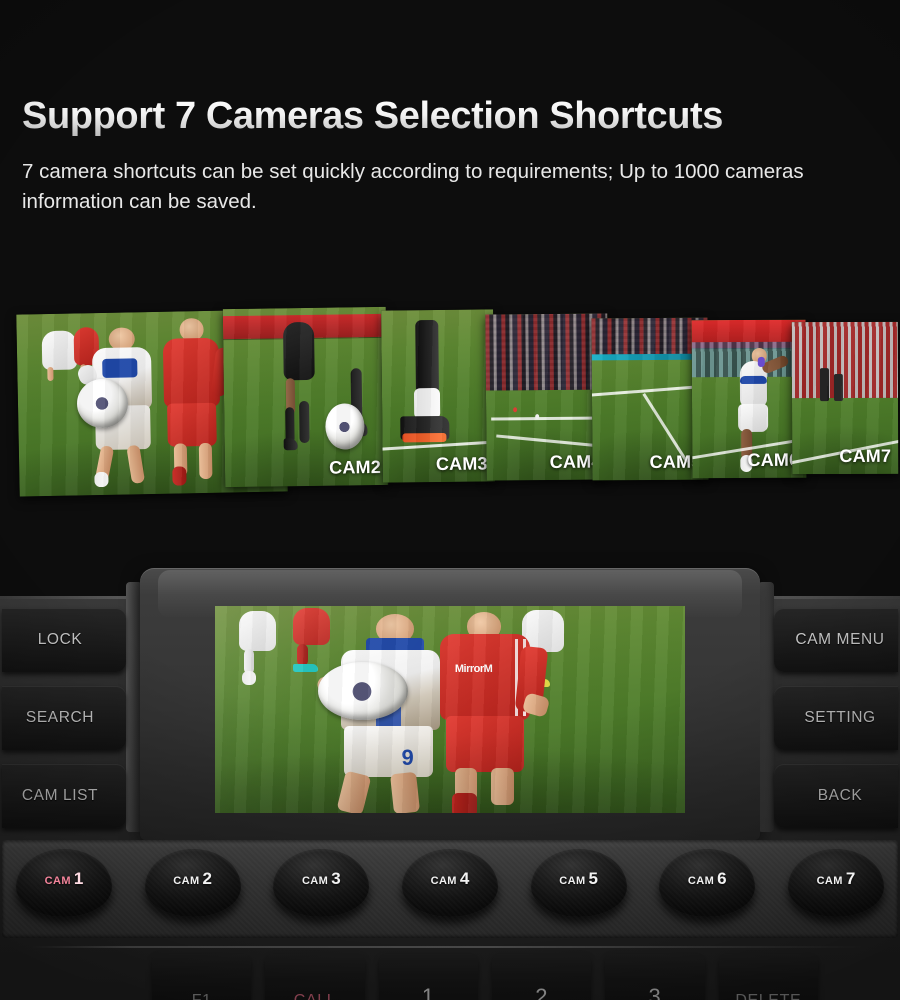 The height and width of the screenshot is (1000, 900). Describe the element at coordinates (829, 881) in the screenshot. I see `cam-knob-7-word: CAM` at that location.